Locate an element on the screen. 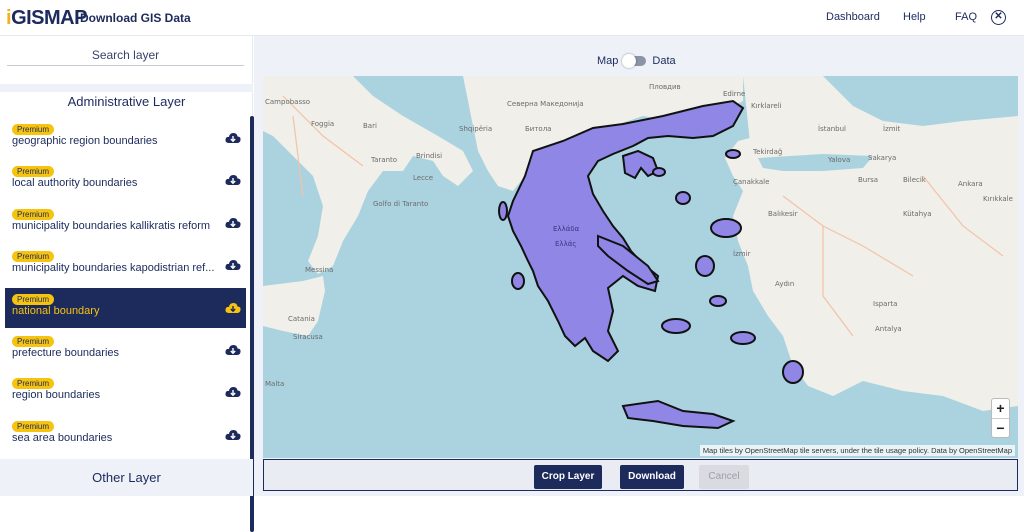  toggle-map-label: Map is located at coordinates (608, 61).